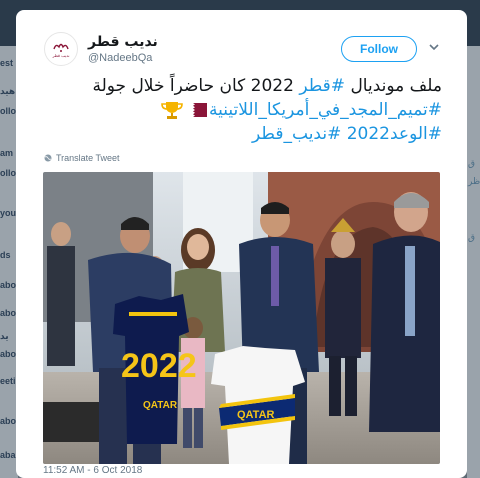 Image resolution: width=480 pixels, height=478 pixels. What do you see at coordinates (473, 262) in the screenshot?
I see `background-right-column: ق ظر ق` at bounding box center [473, 262].